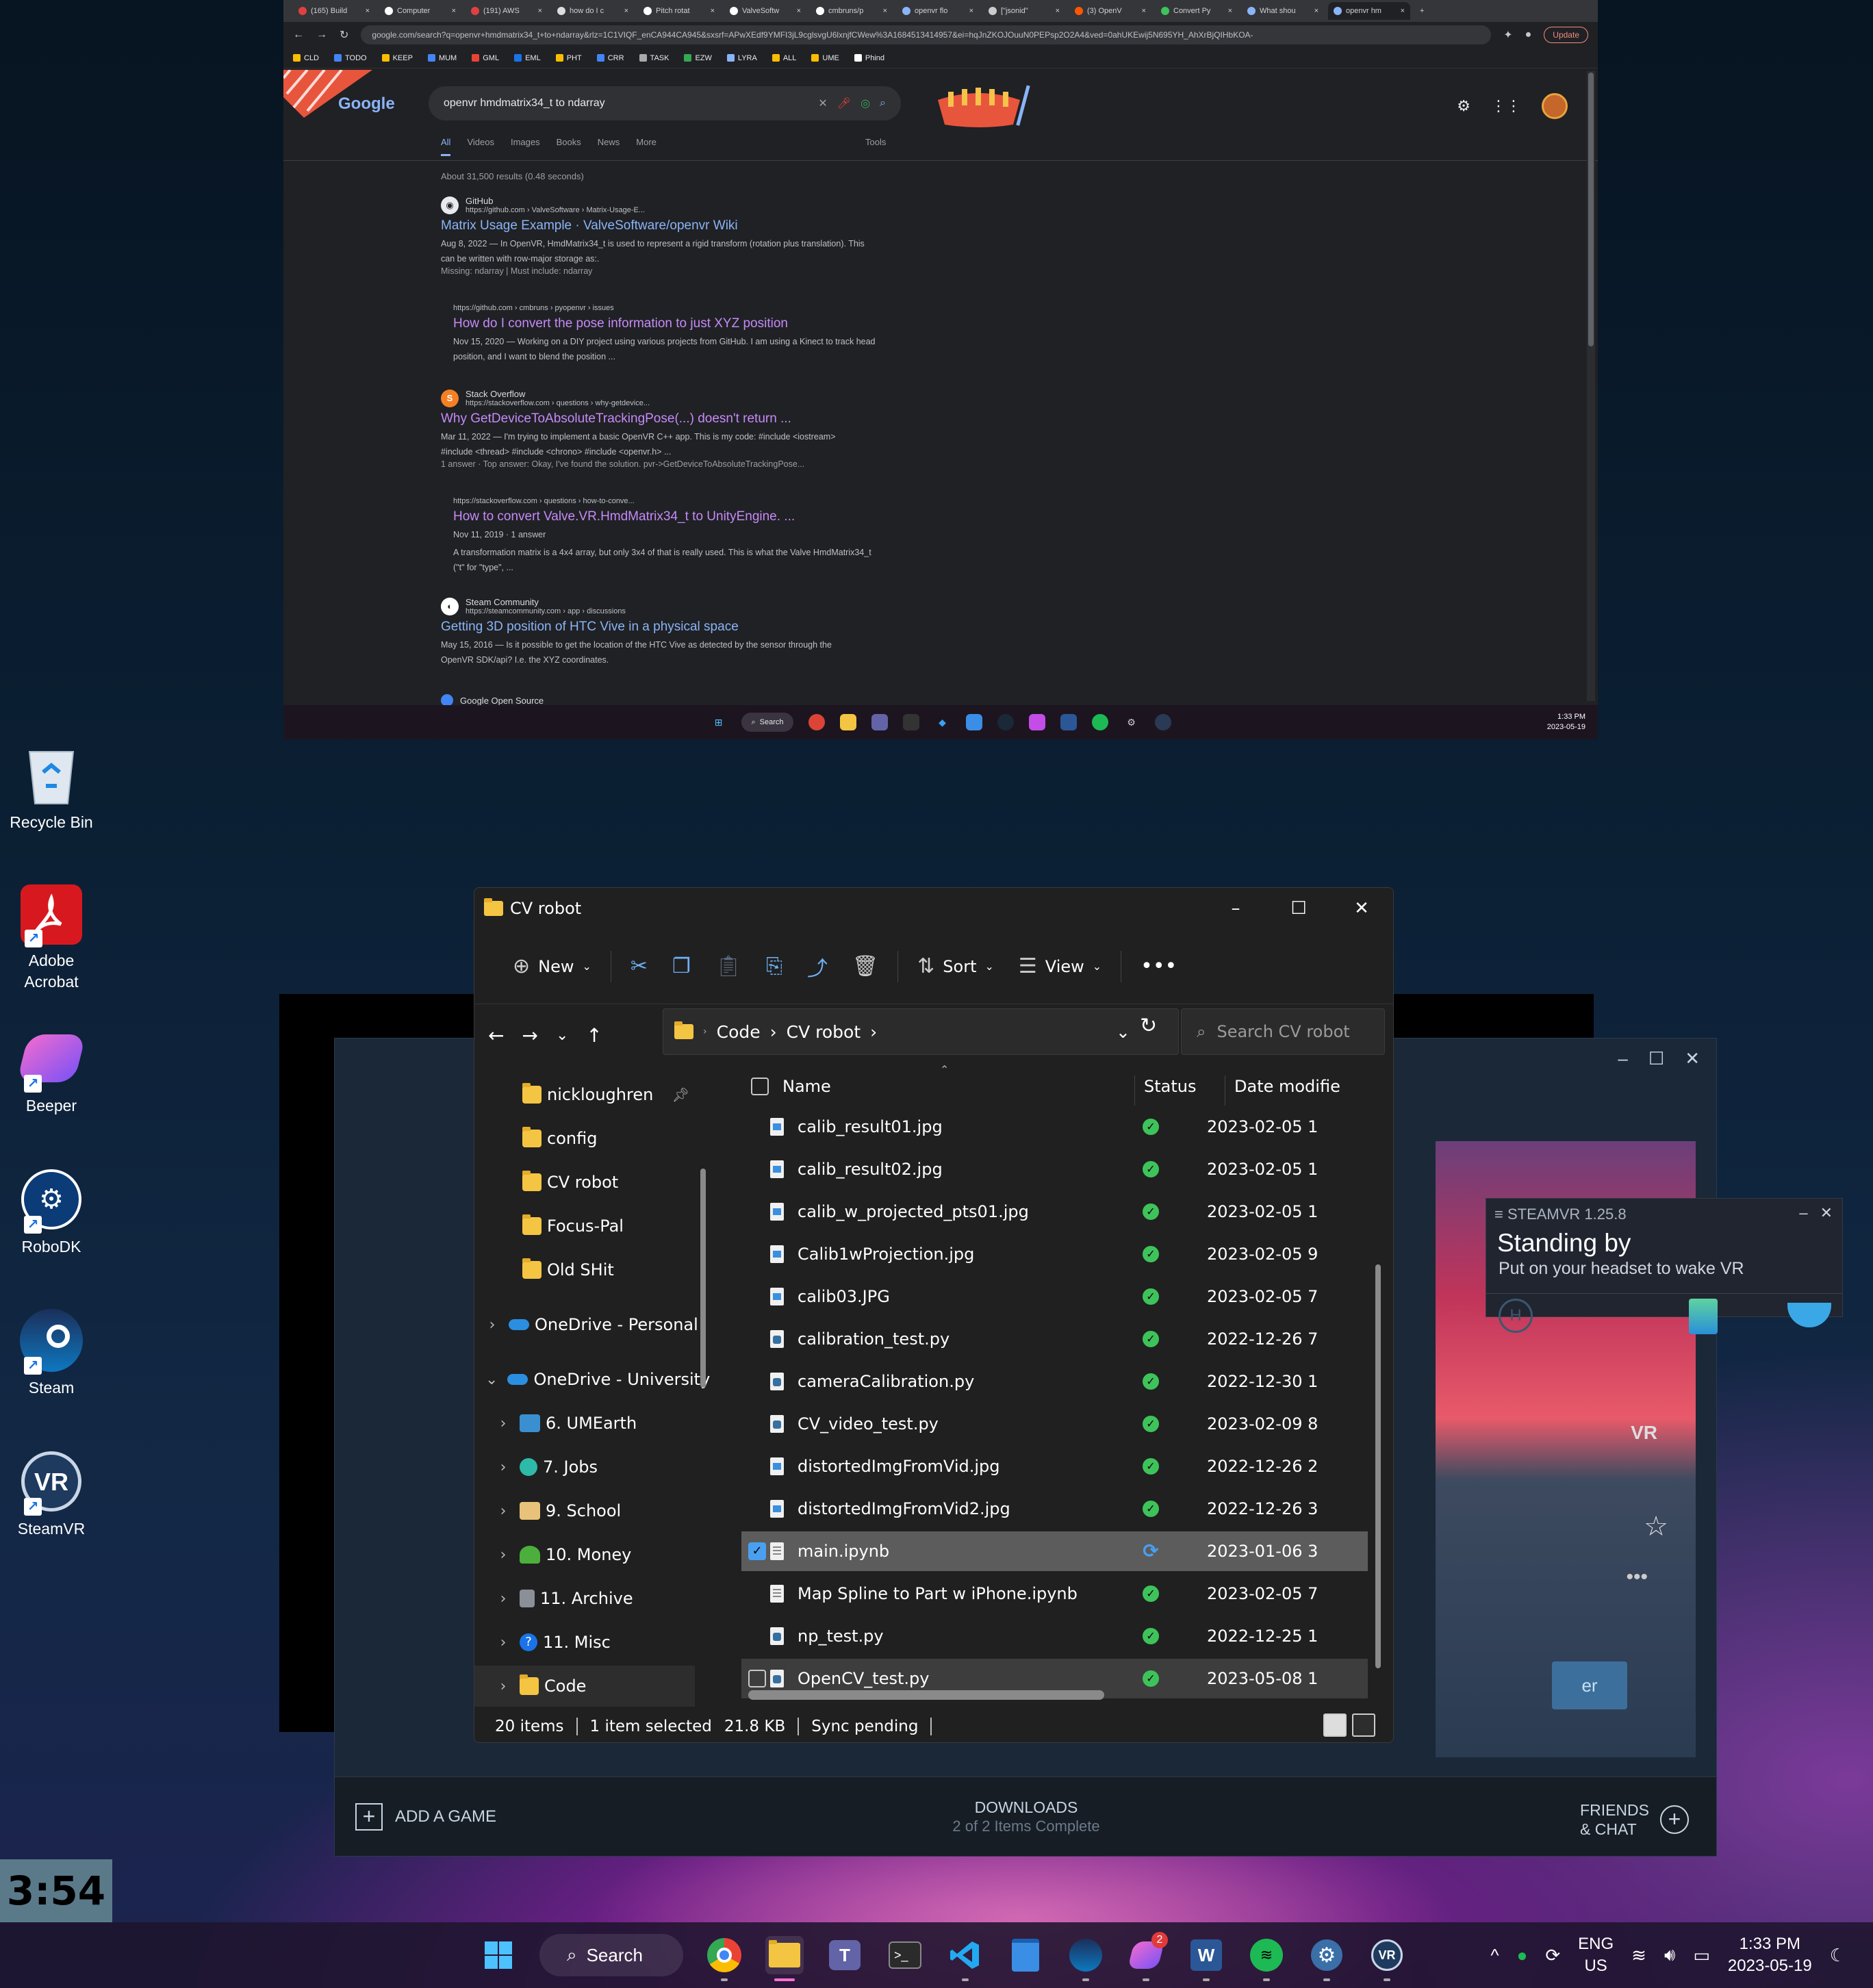  Describe the element at coordinates (1637, 1577) in the screenshot. I see `more-options-icon: •••` at that location.